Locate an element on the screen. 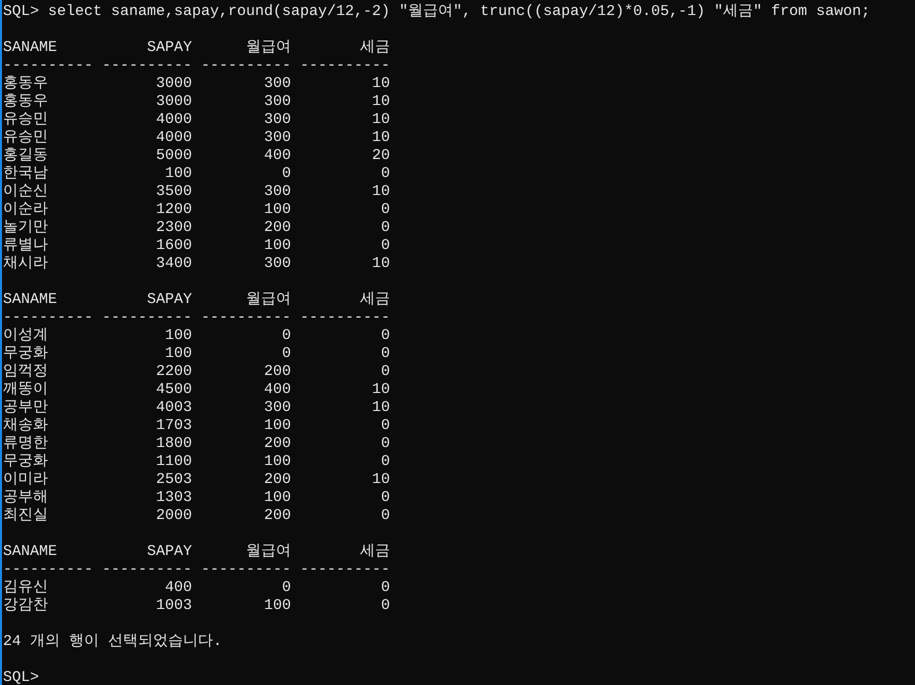 The image size is (915, 685). table-cell: 2503 is located at coordinates (174, 480).